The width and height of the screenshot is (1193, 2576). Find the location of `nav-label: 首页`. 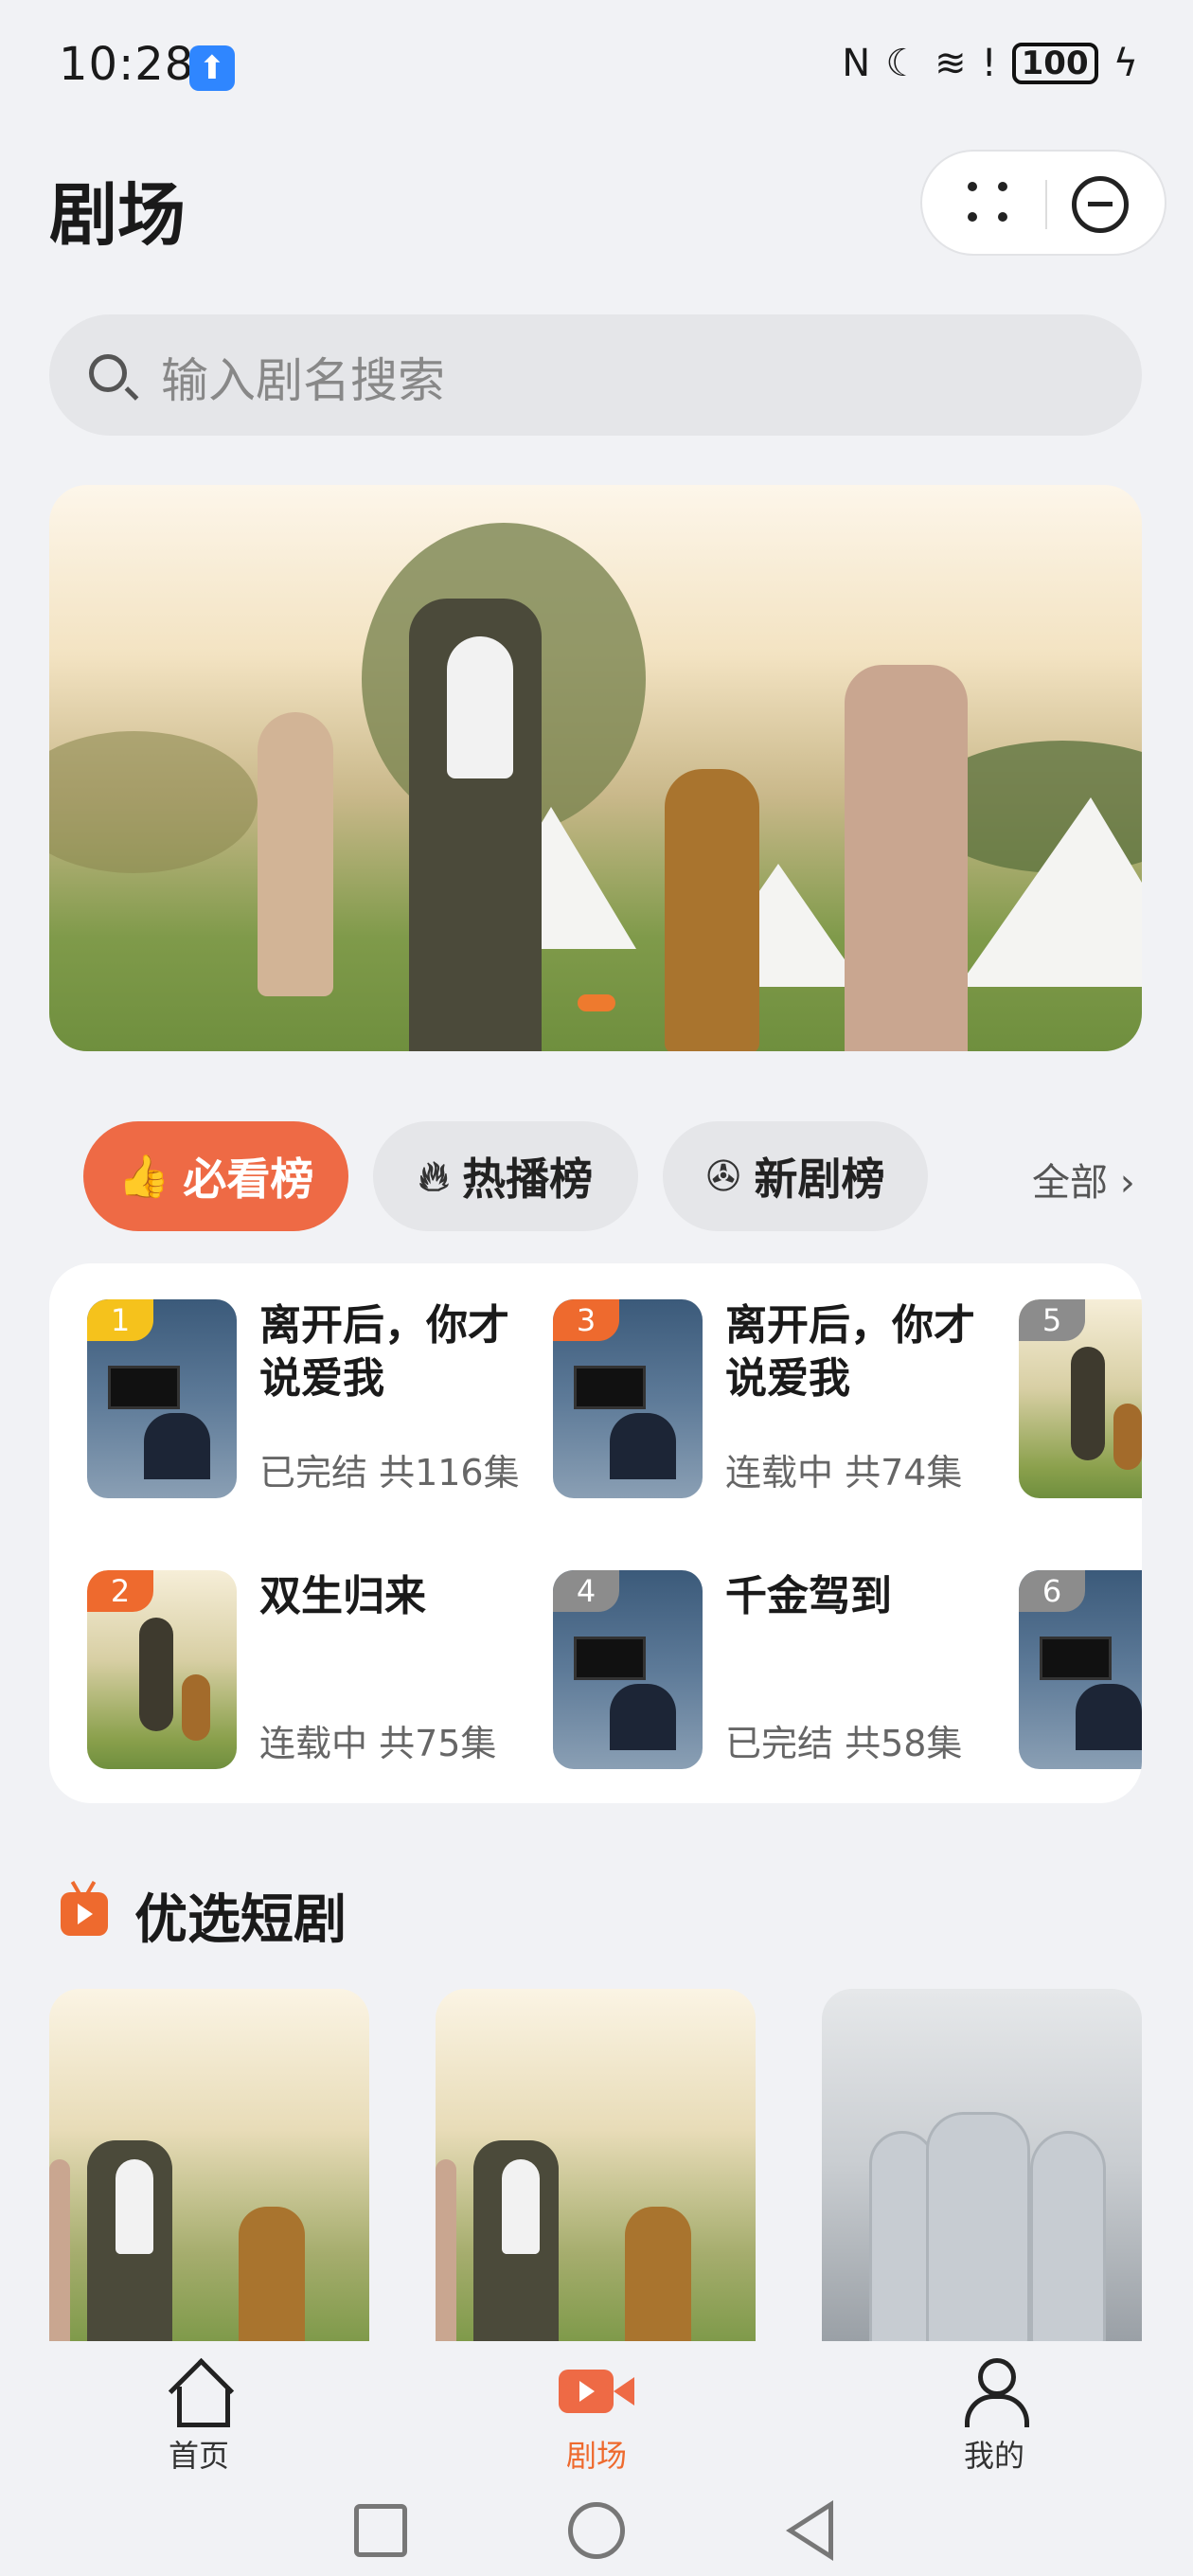

nav-label: 首页 is located at coordinates (198, 2456).